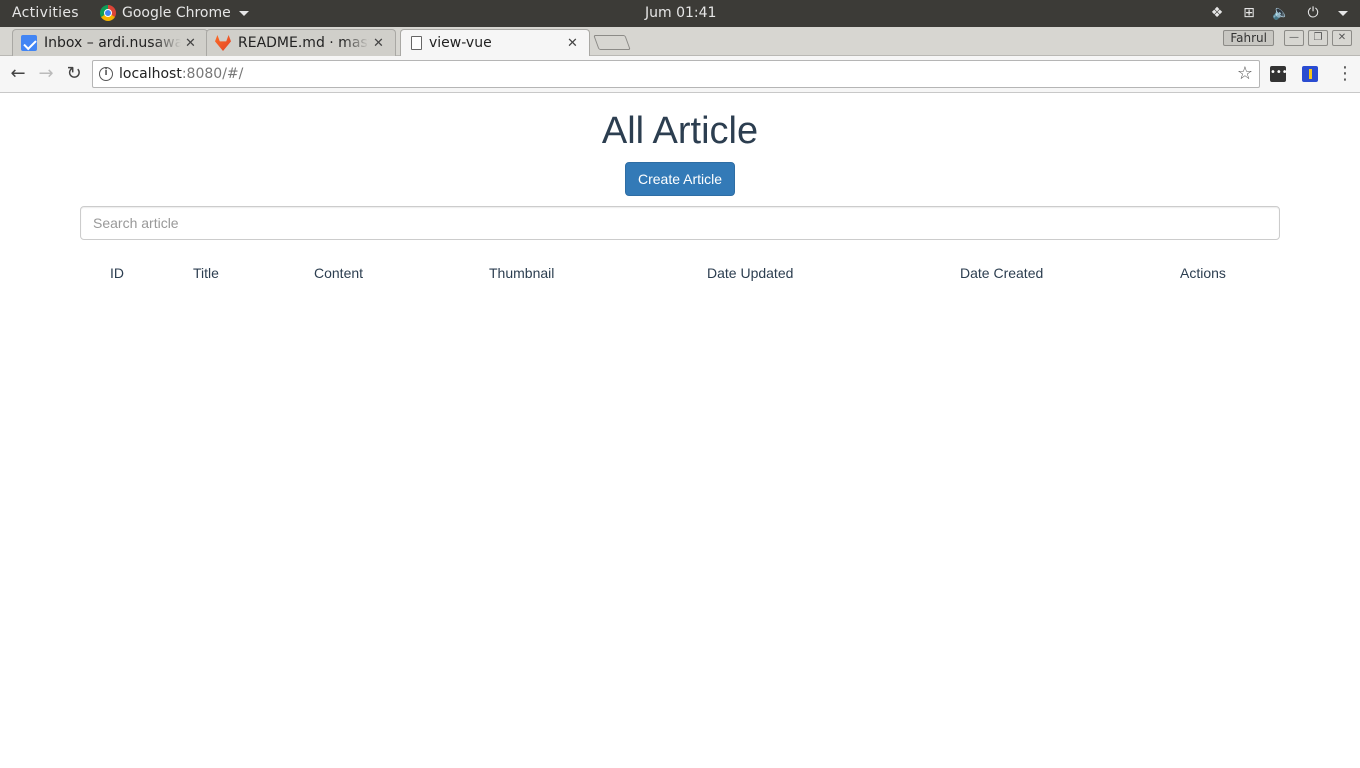 The image size is (1360, 768). I want to click on tab-inbox: Inbox – ardi.nusawa ✕, so click(110, 42).